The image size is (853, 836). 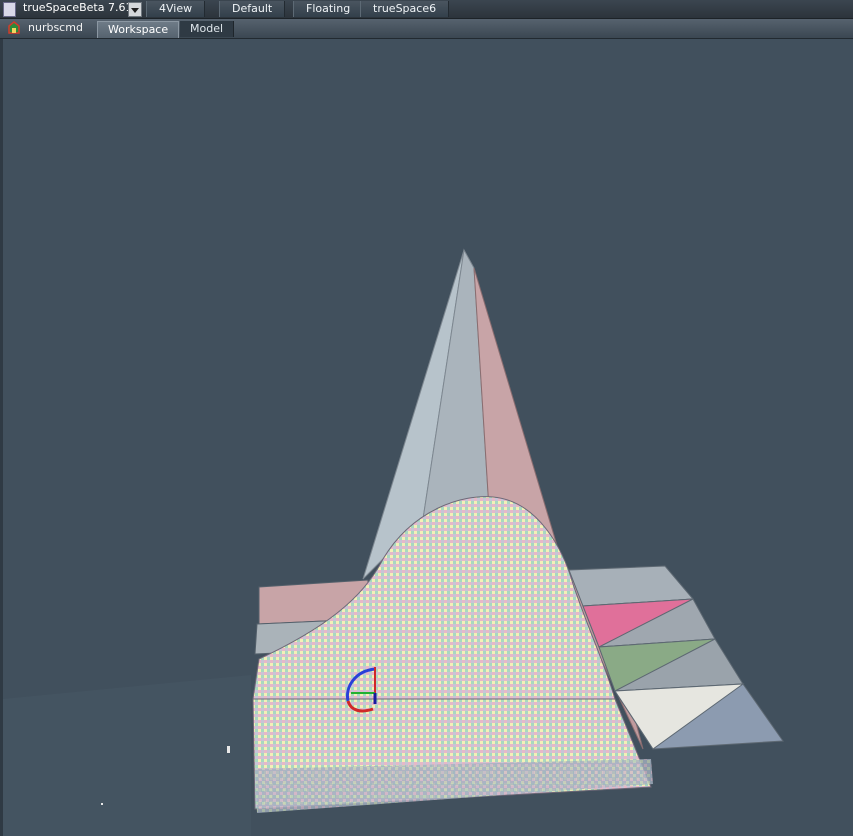 What do you see at coordinates (138, 29) in the screenshot?
I see `tab-workspace: Workspace` at bounding box center [138, 29].